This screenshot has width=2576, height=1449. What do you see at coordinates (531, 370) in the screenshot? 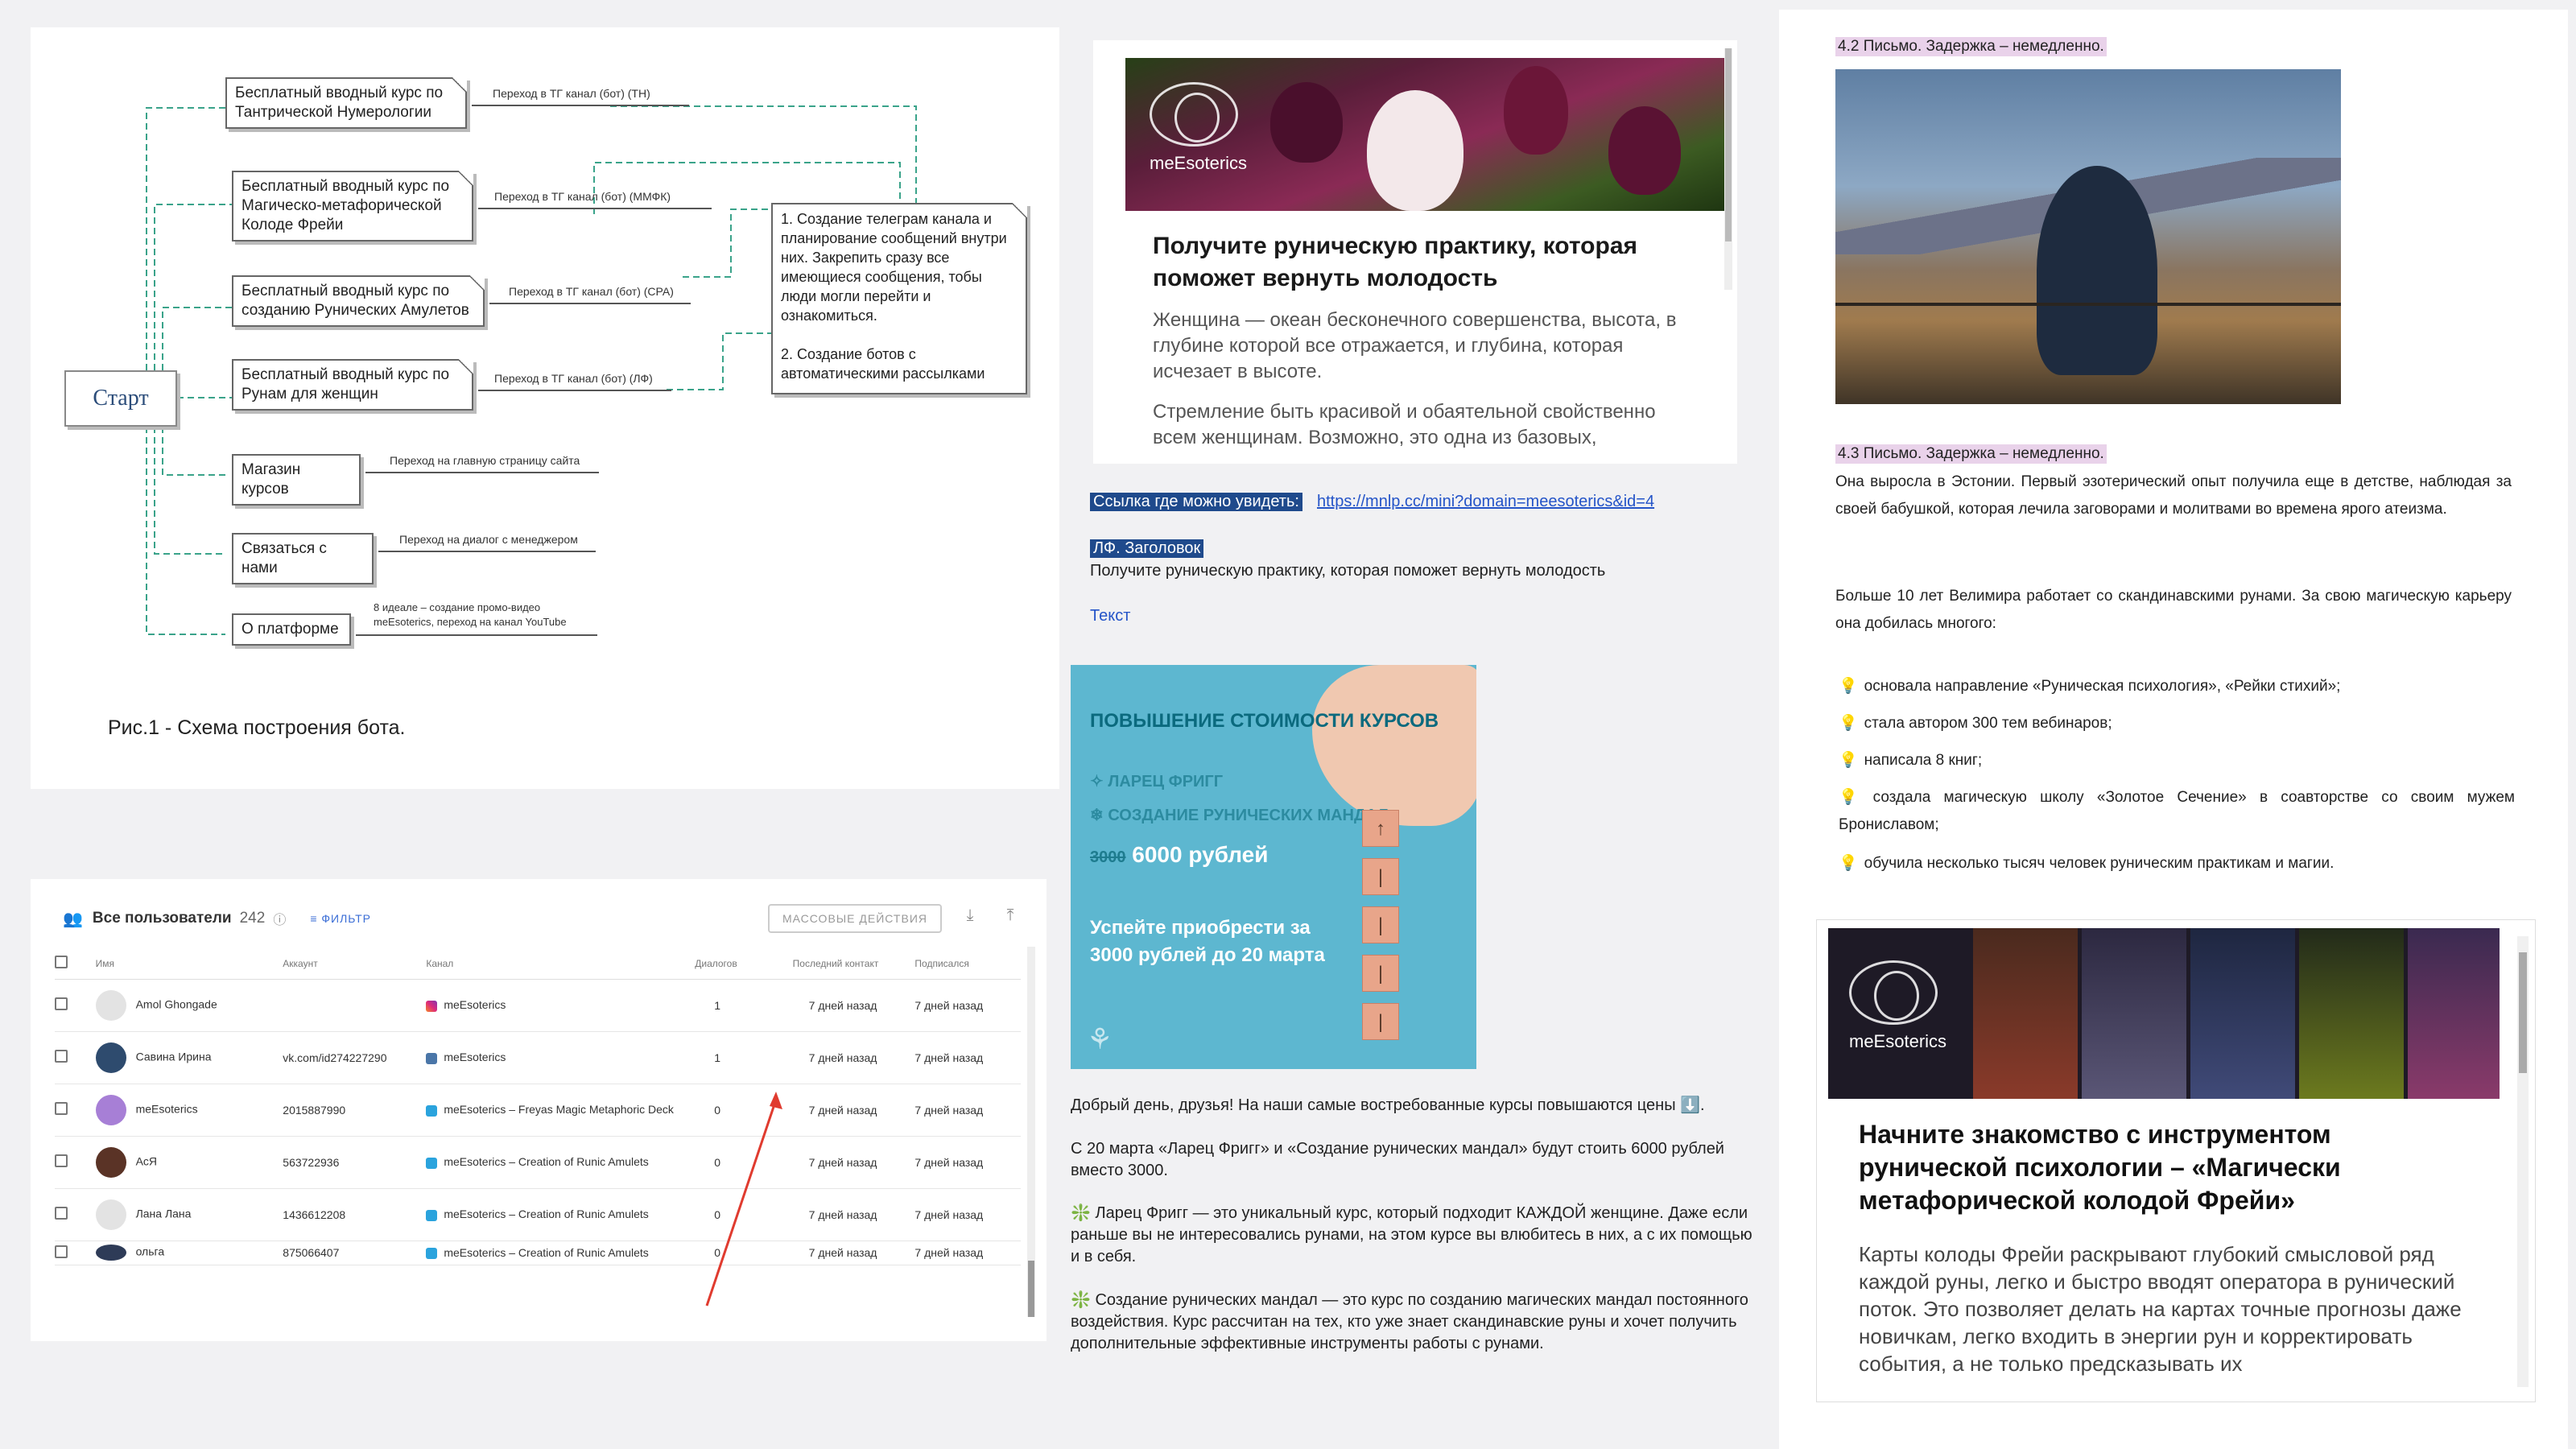
I see `diagram-connectors` at bounding box center [531, 370].